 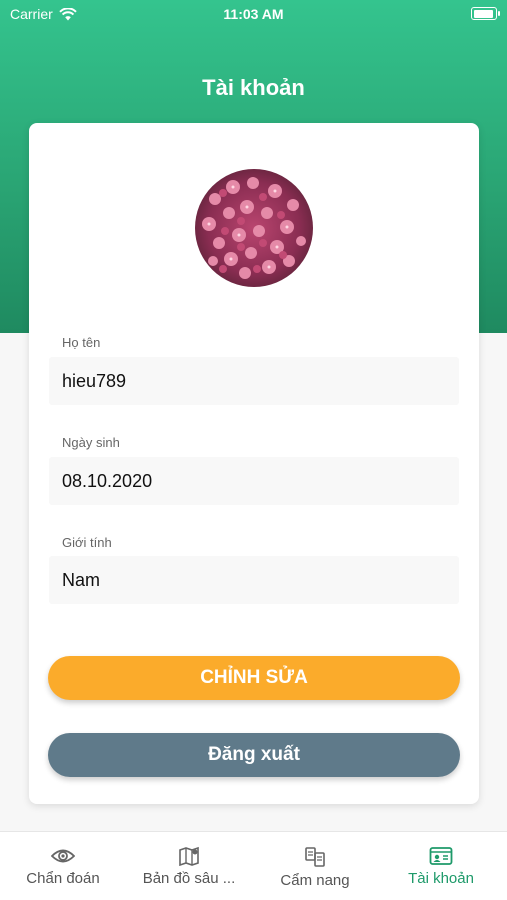 What do you see at coordinates (441, 856) in the screenshot?
I see `id-card-icon` at bounding box center [441, 856].